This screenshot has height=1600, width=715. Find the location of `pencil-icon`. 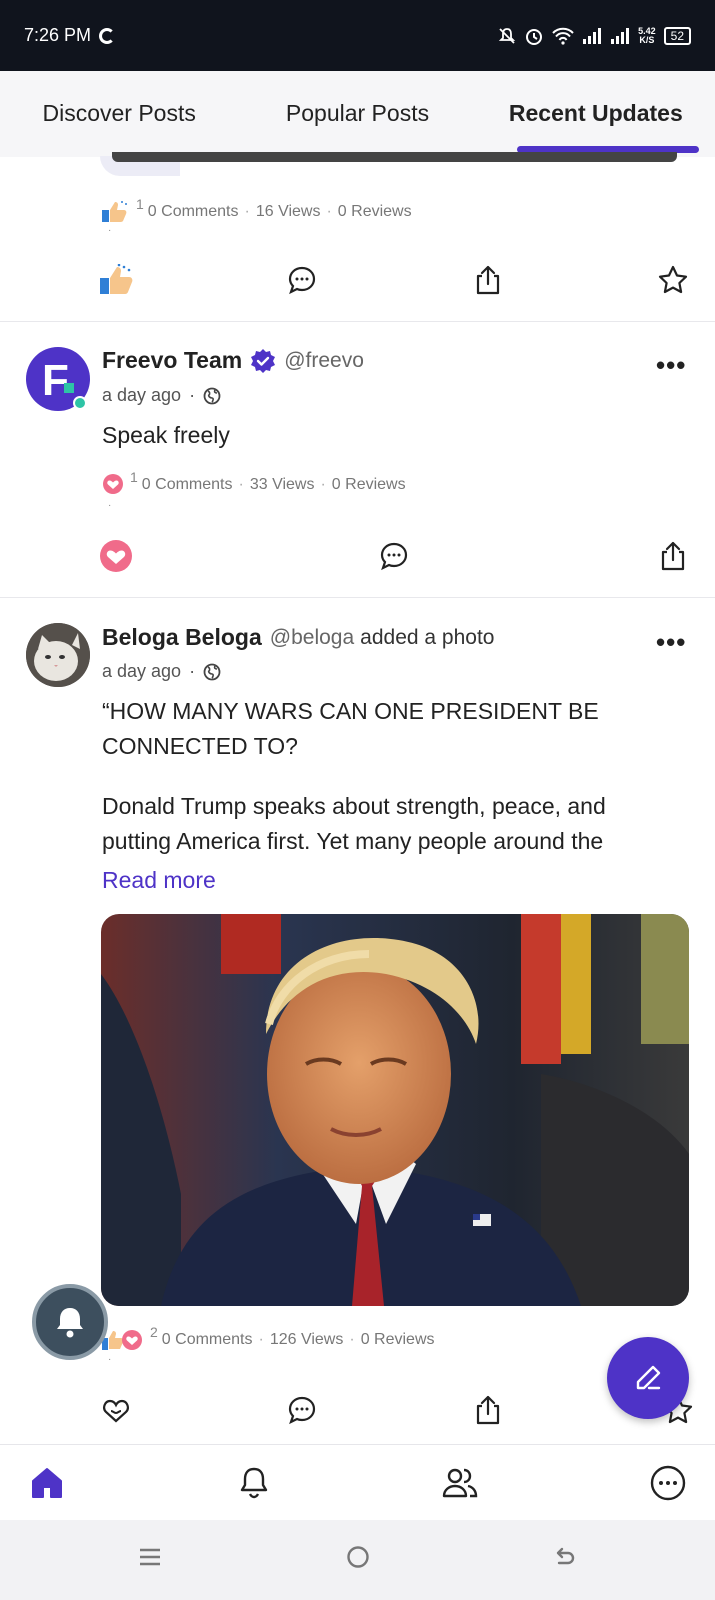

pencil-icon is located at coordinates (648, 1377).